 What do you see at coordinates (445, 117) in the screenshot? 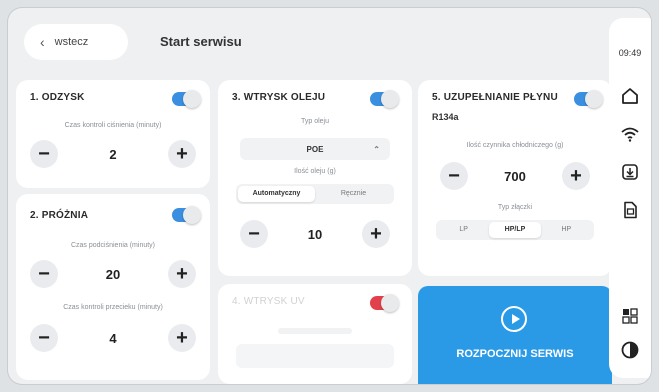
I see `refill-refrigerant: R134a` at bounding box center [445, 117].